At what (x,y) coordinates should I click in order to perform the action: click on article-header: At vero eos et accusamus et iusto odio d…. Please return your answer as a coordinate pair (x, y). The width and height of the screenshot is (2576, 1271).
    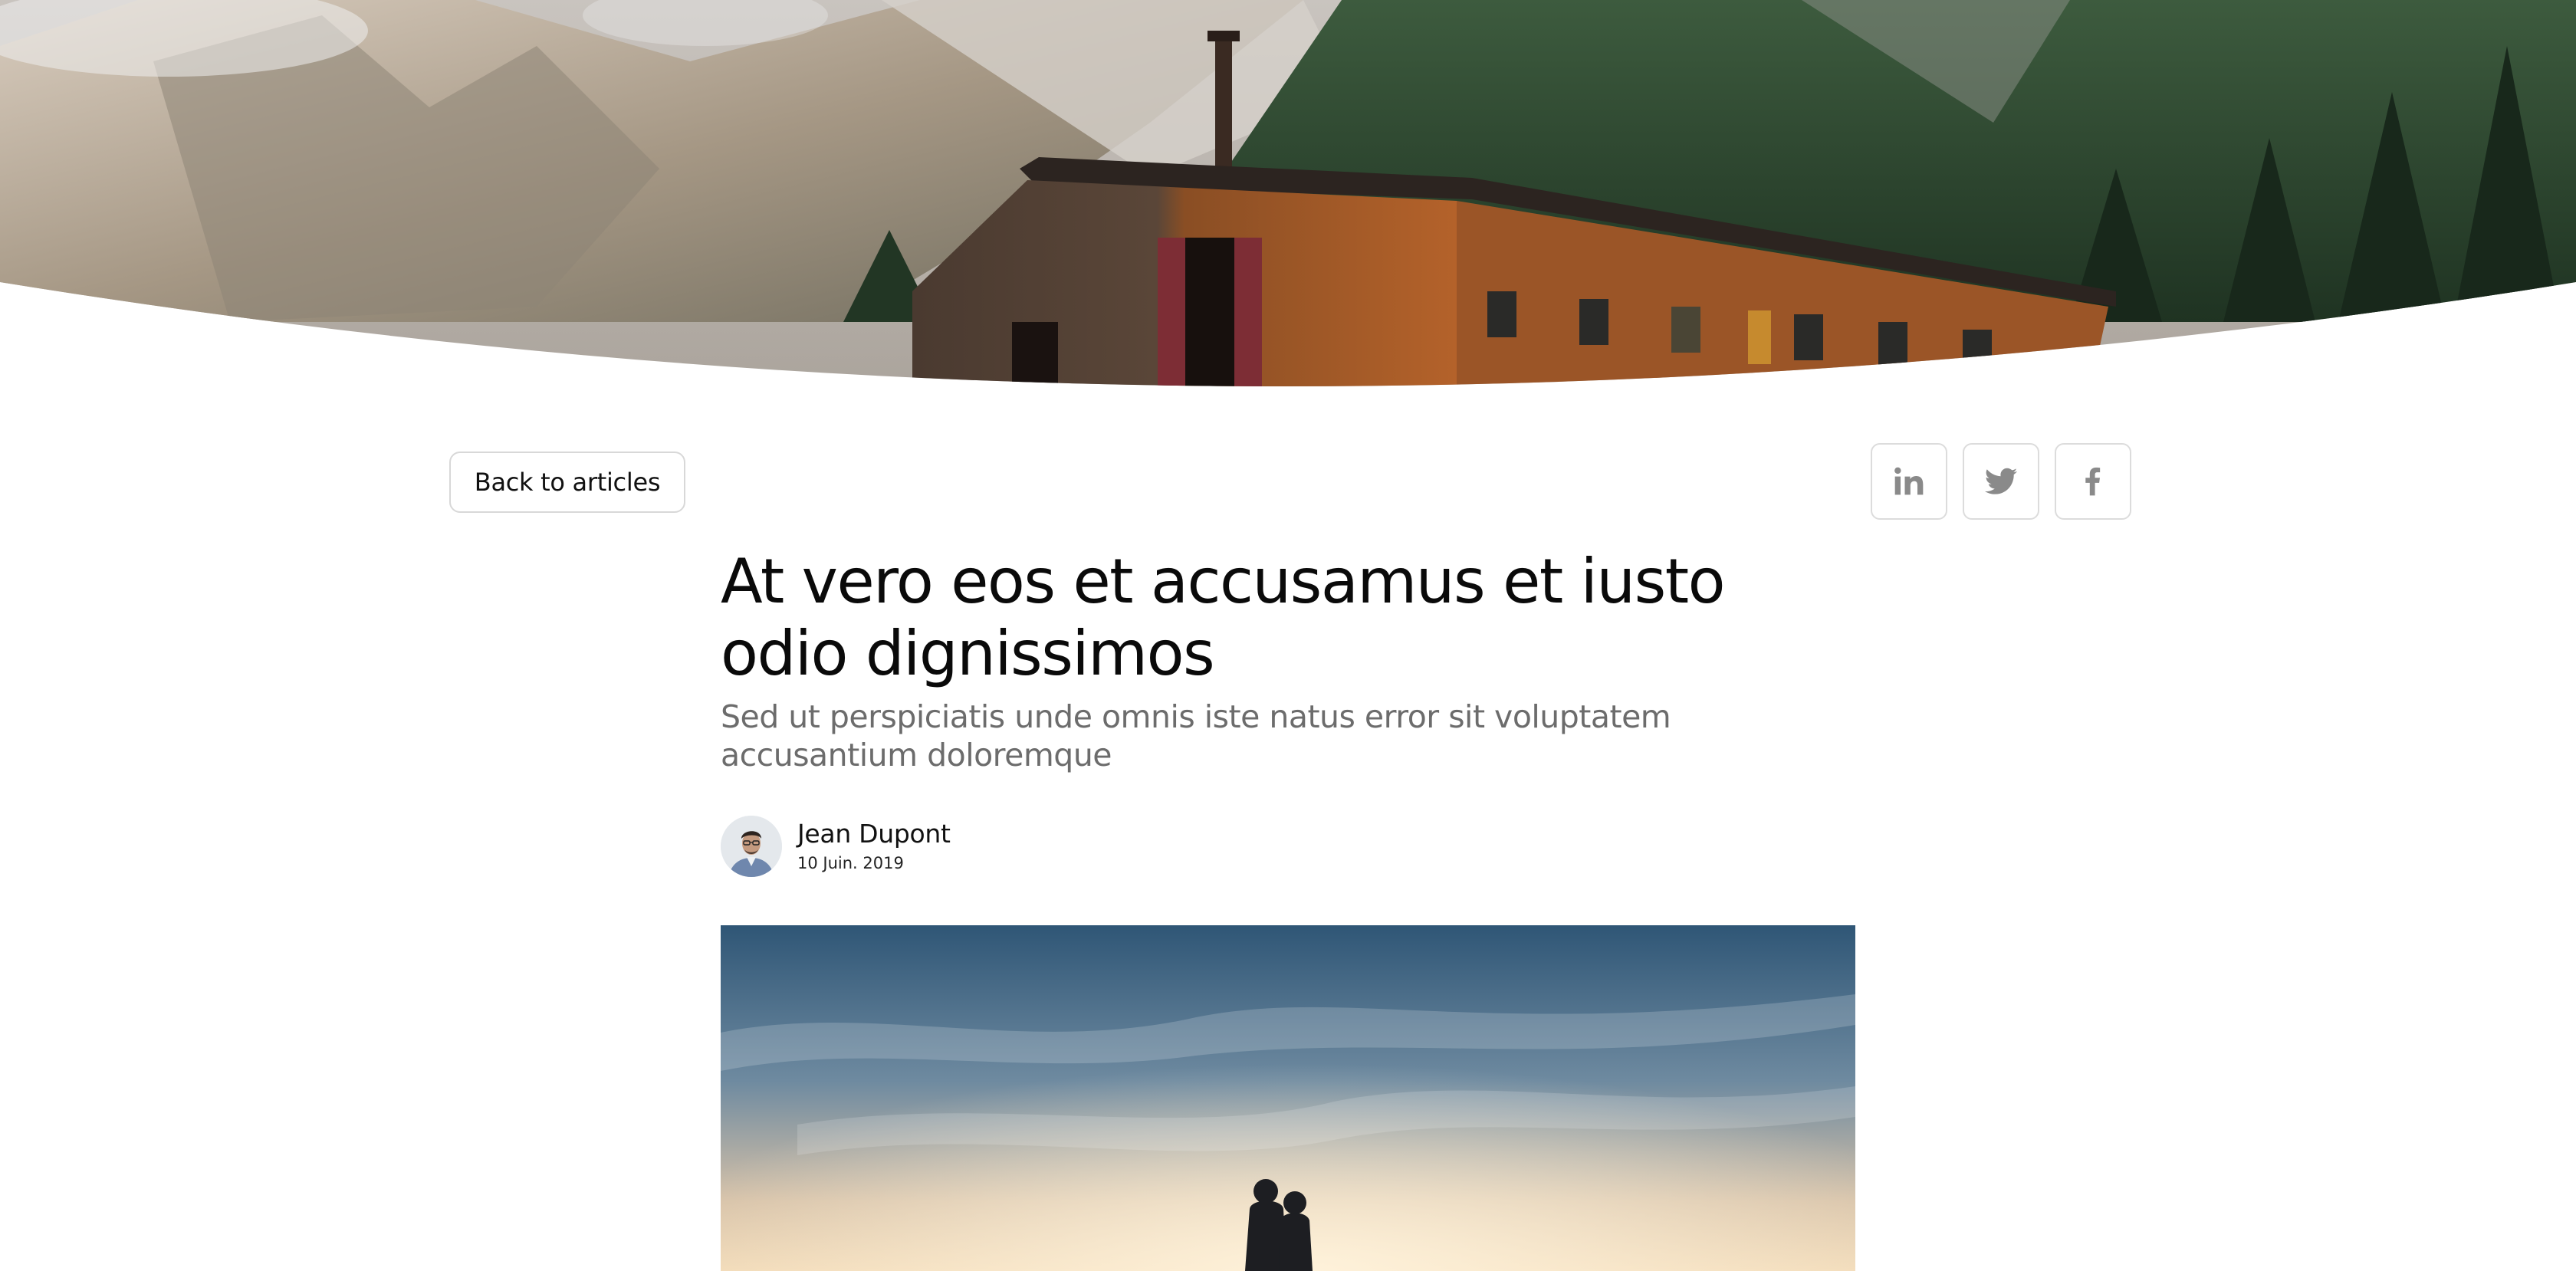
    Looking at the image, I should click on (1288, 660).